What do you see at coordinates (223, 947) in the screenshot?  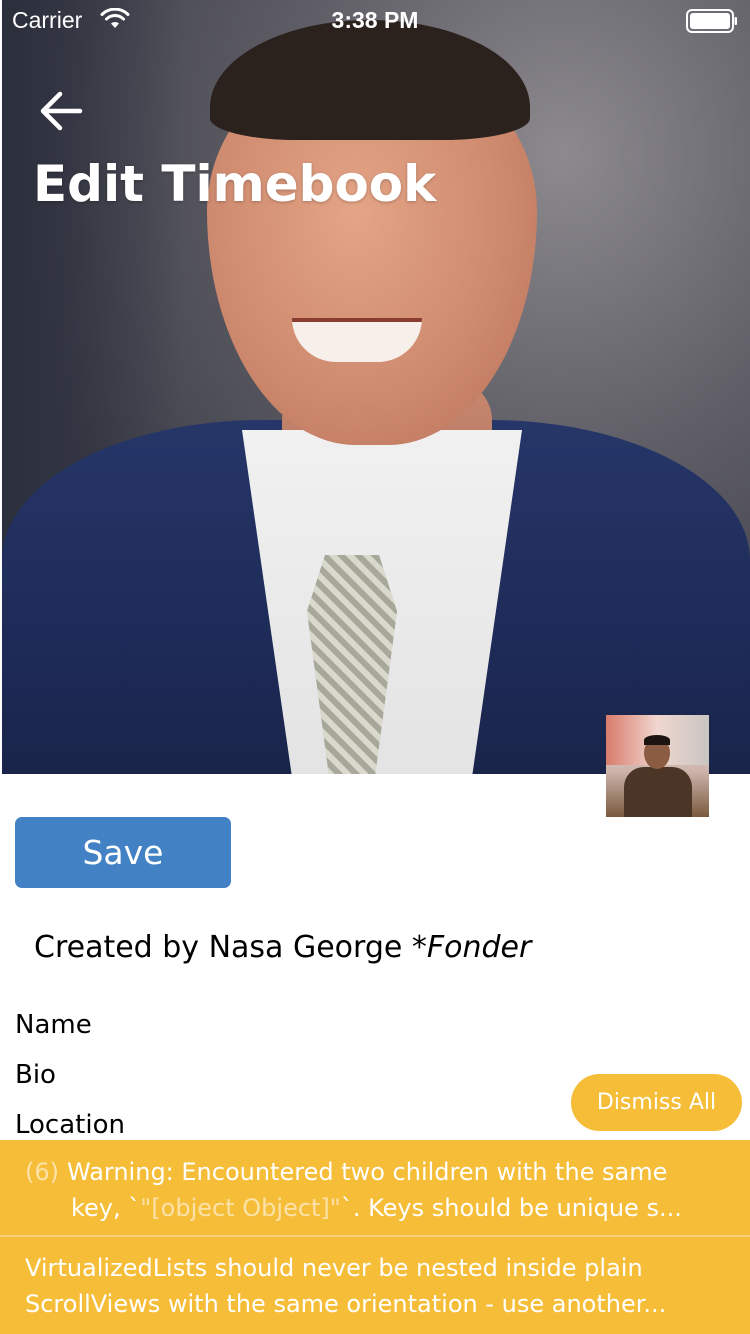 I see `created-by-prefix: Created by Nasa George` at bounding box center [223, 947].